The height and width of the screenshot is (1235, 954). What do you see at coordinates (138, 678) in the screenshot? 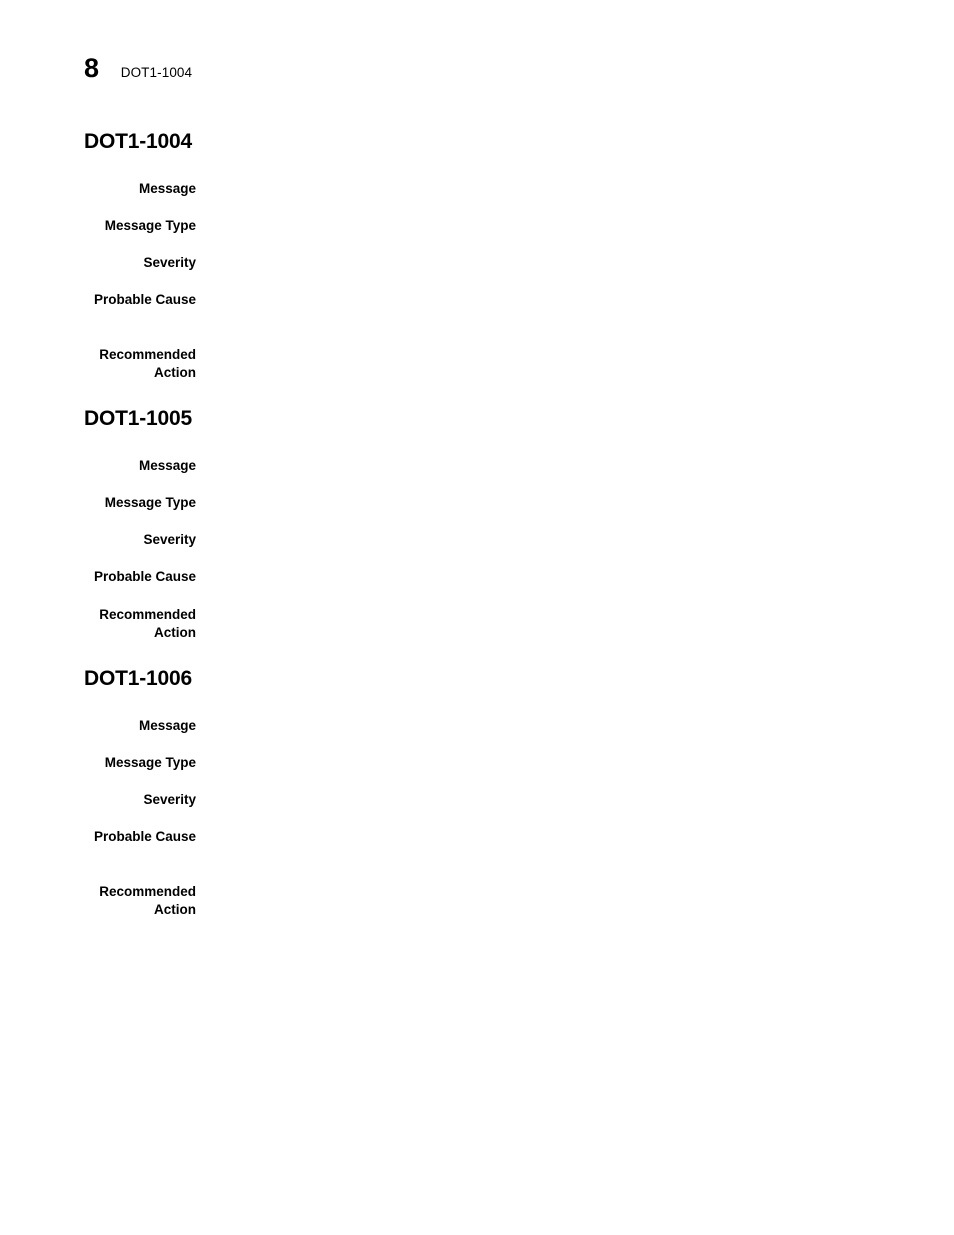
I see `section-heading: DOT1-1006` at bounding box center [138, 678].